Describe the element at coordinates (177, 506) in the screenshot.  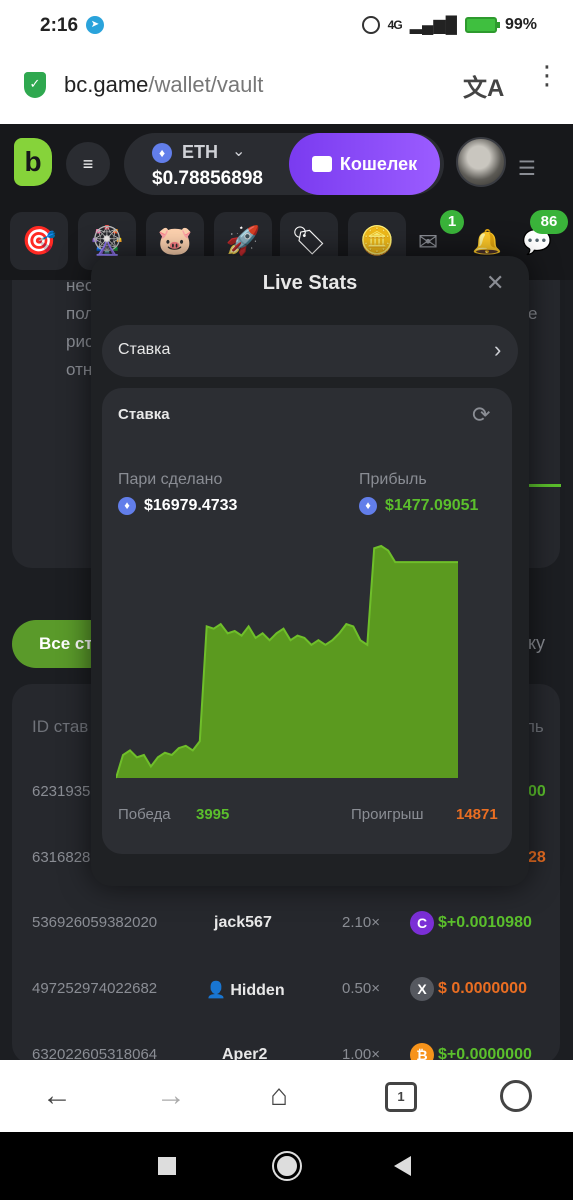
I see `wagered-value: ♦ $16979.4733` at that location.